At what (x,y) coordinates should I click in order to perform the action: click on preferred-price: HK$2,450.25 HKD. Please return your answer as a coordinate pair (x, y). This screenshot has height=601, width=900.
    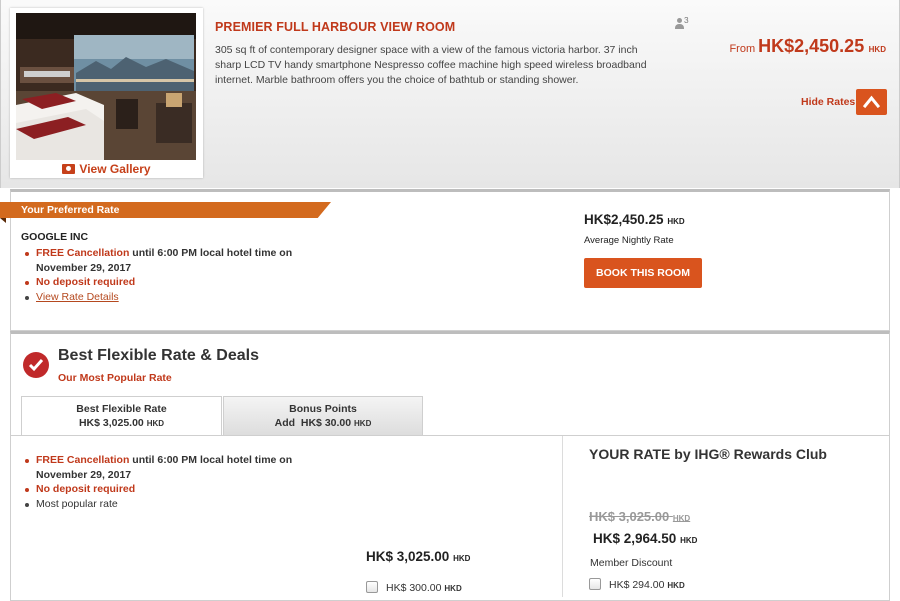
    Looking at the image, I should click on (634, 219).